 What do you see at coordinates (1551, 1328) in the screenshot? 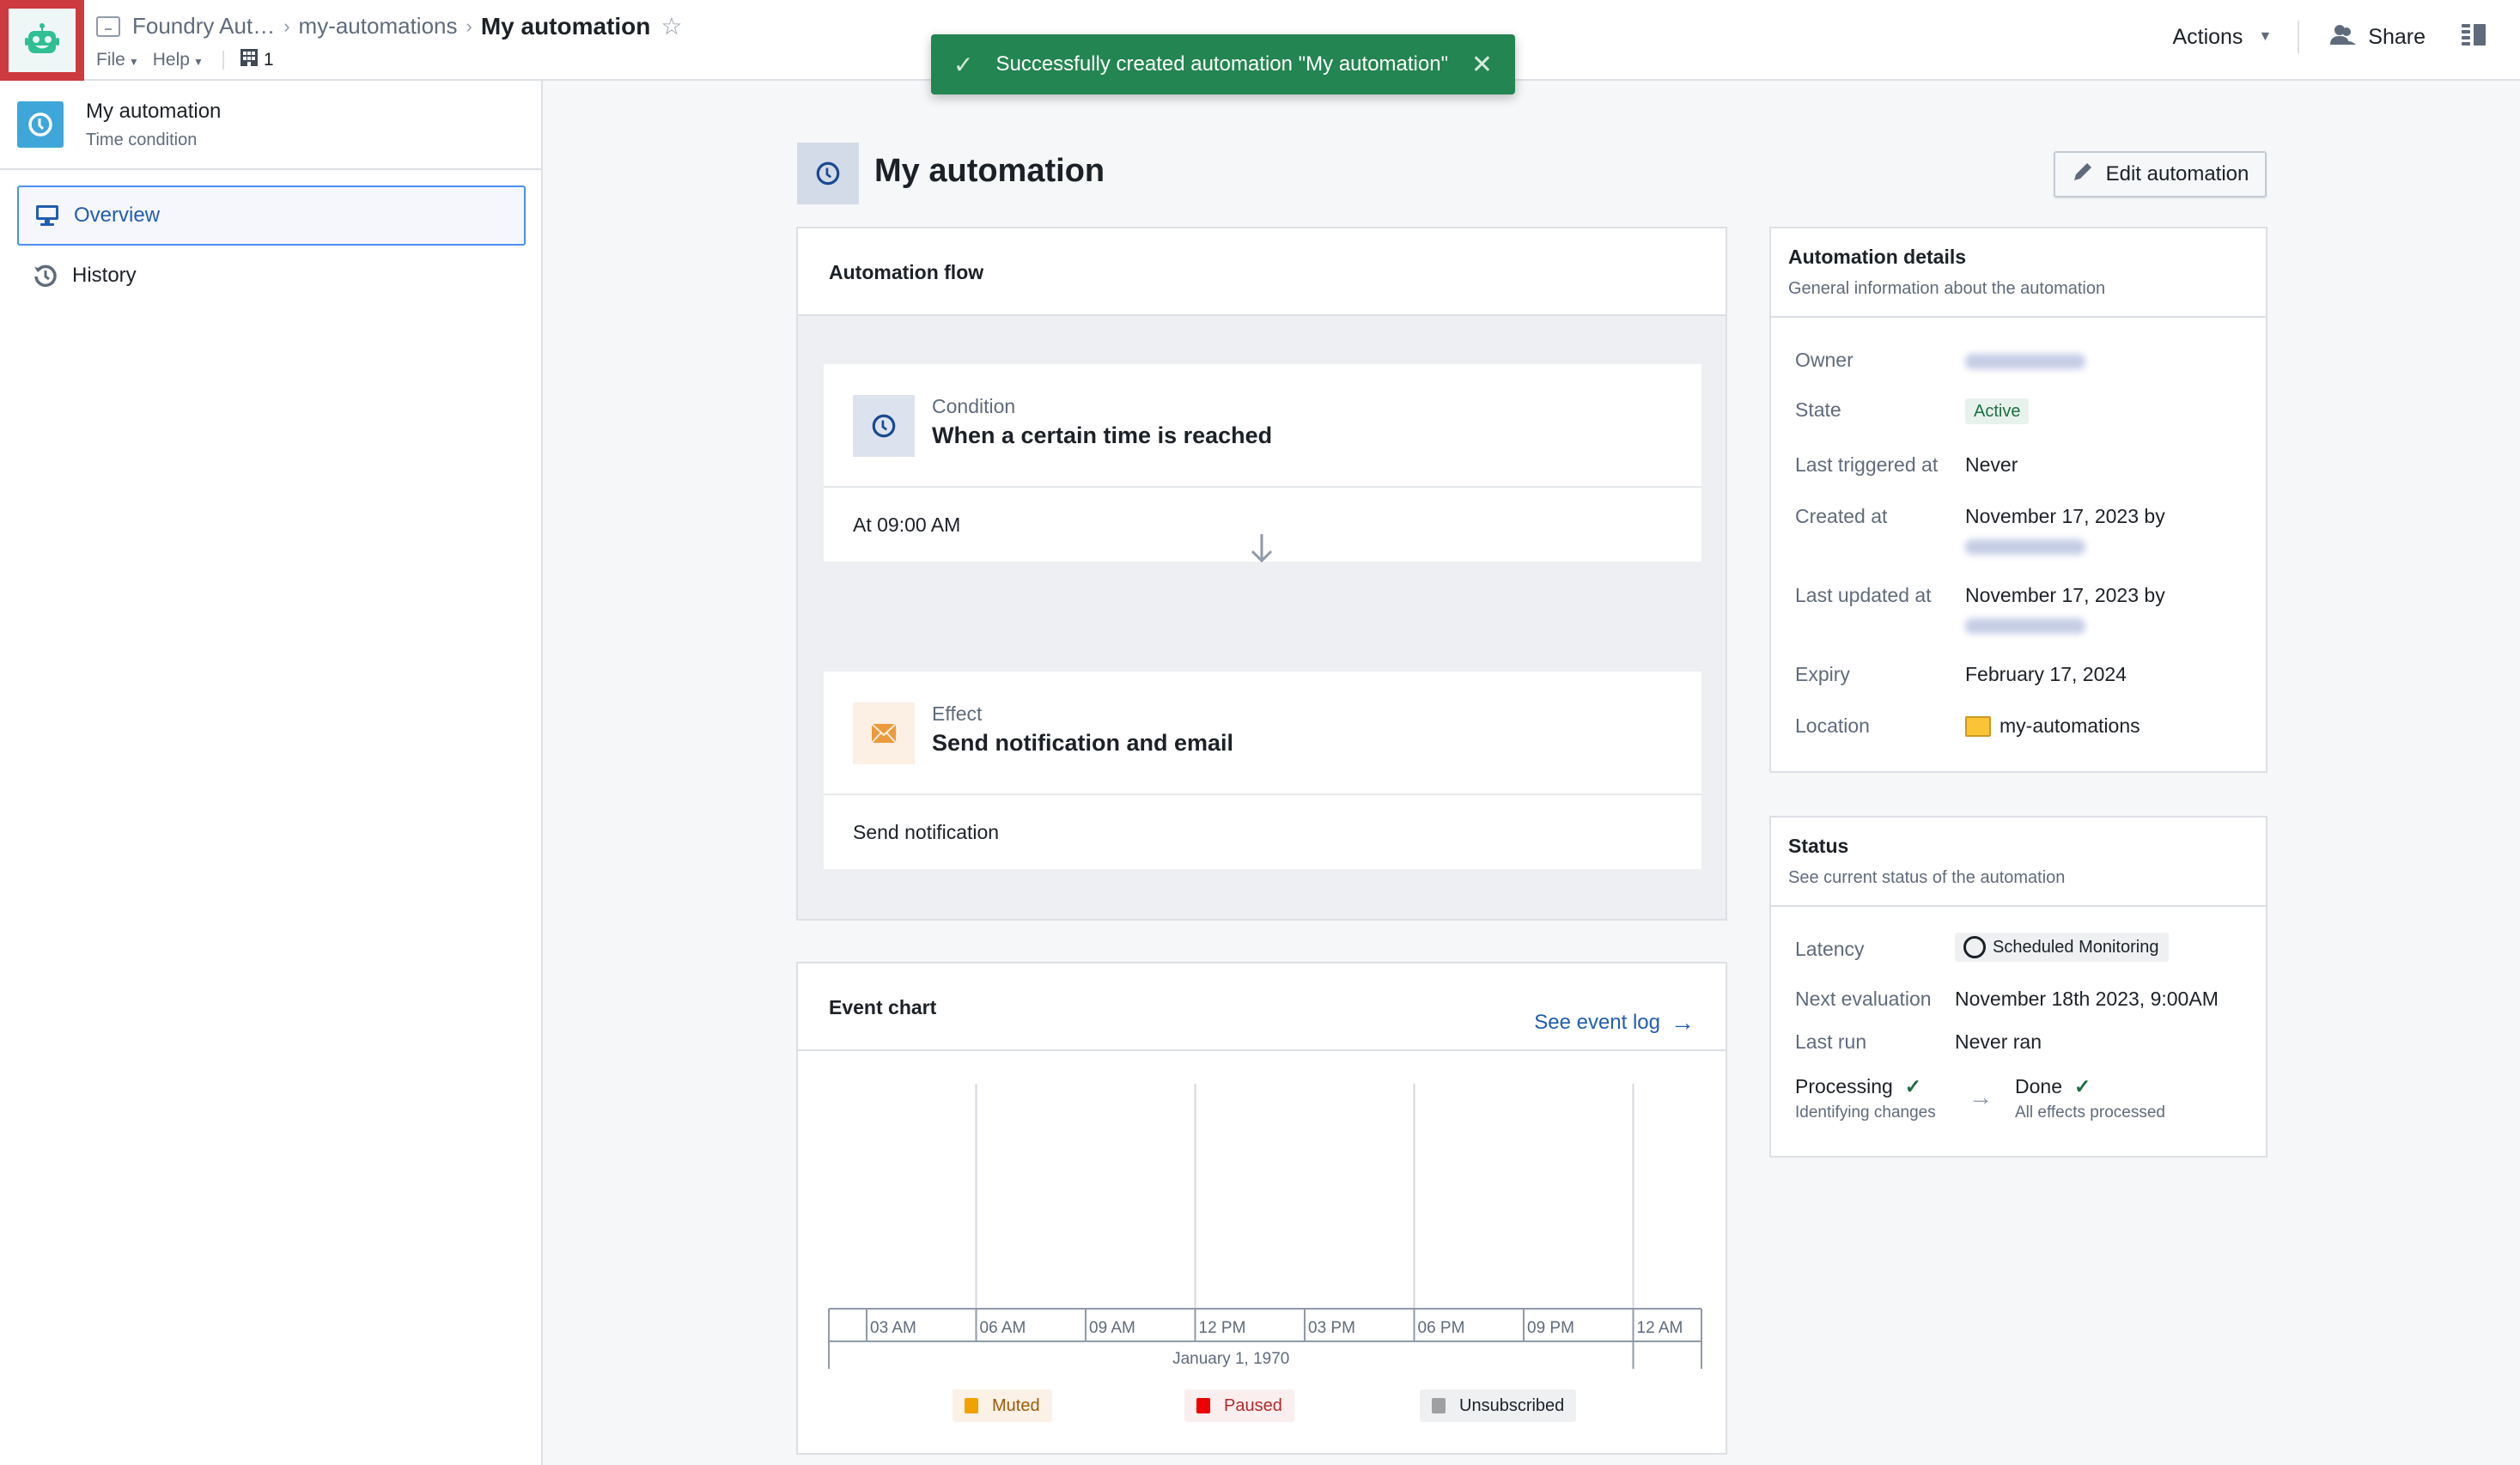
I see `x-tick-label: 09 PM` at bounding box center [1551, 1328].